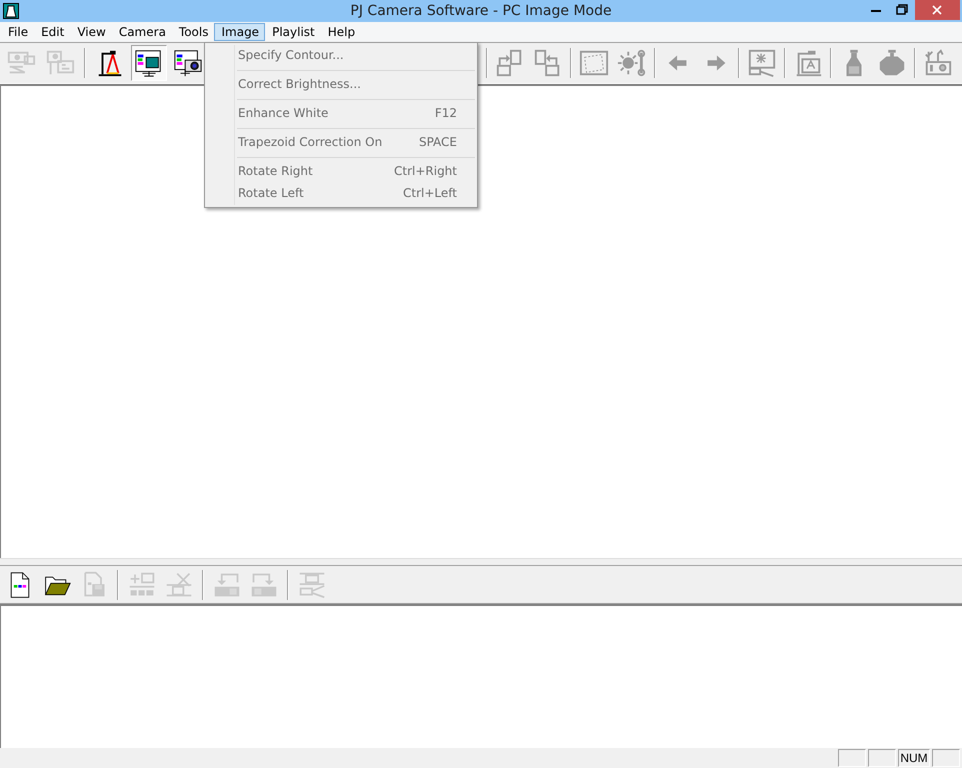  I want to click on menu-item: Image, so click(240, 32).